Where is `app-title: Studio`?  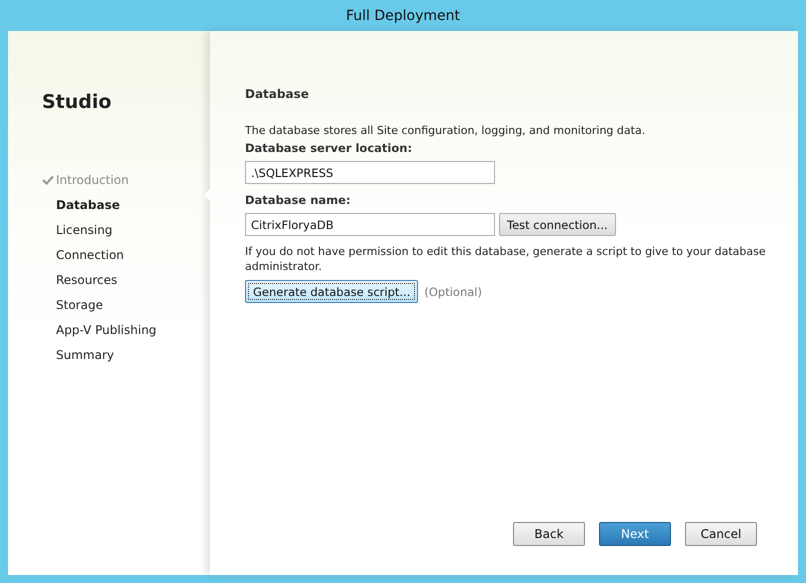 app-title: Studio is located at coordinates (77, 102).